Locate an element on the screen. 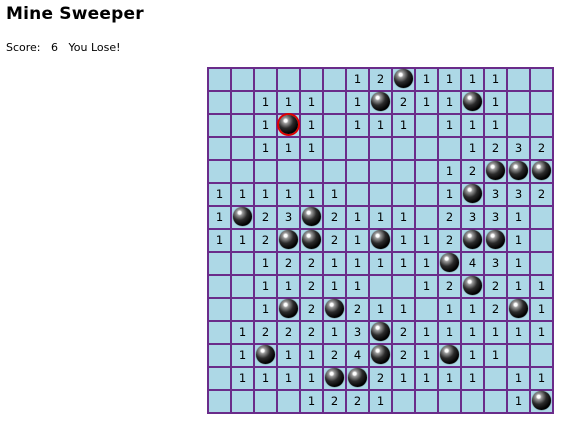 The image size is (583, 428). exploded-mine-cell is located at coordinates (288, 125).